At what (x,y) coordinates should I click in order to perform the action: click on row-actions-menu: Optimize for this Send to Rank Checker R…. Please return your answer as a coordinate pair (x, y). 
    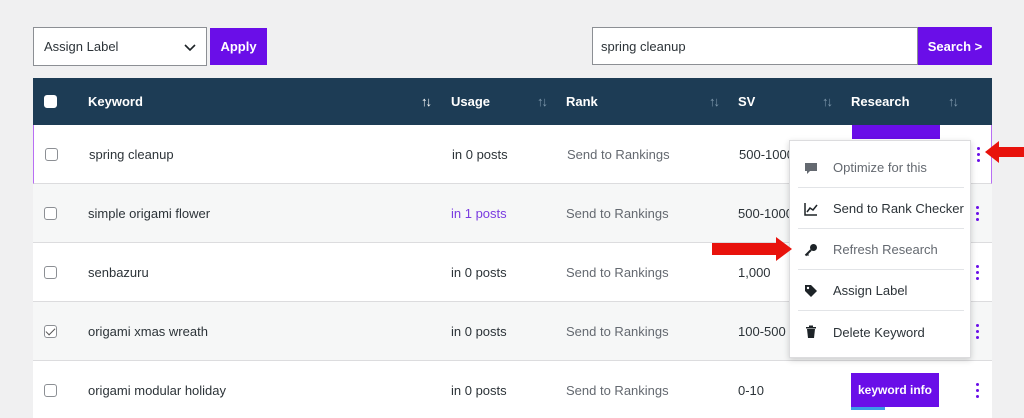
    Looking at the image, I should click on (880, 249).